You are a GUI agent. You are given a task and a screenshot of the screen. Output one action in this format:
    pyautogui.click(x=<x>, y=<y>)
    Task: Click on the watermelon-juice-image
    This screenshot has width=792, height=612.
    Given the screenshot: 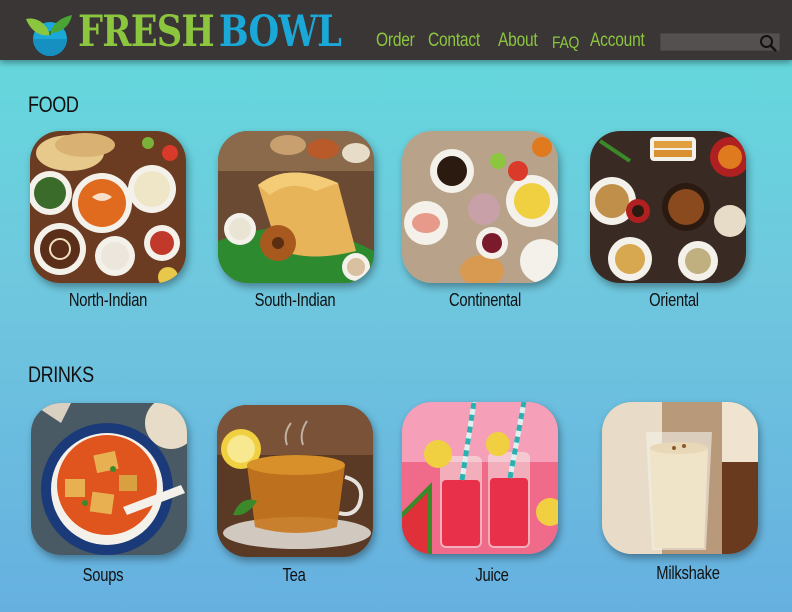 What is the action you would take?
    pyautogui.click(x=480, y=478)
    